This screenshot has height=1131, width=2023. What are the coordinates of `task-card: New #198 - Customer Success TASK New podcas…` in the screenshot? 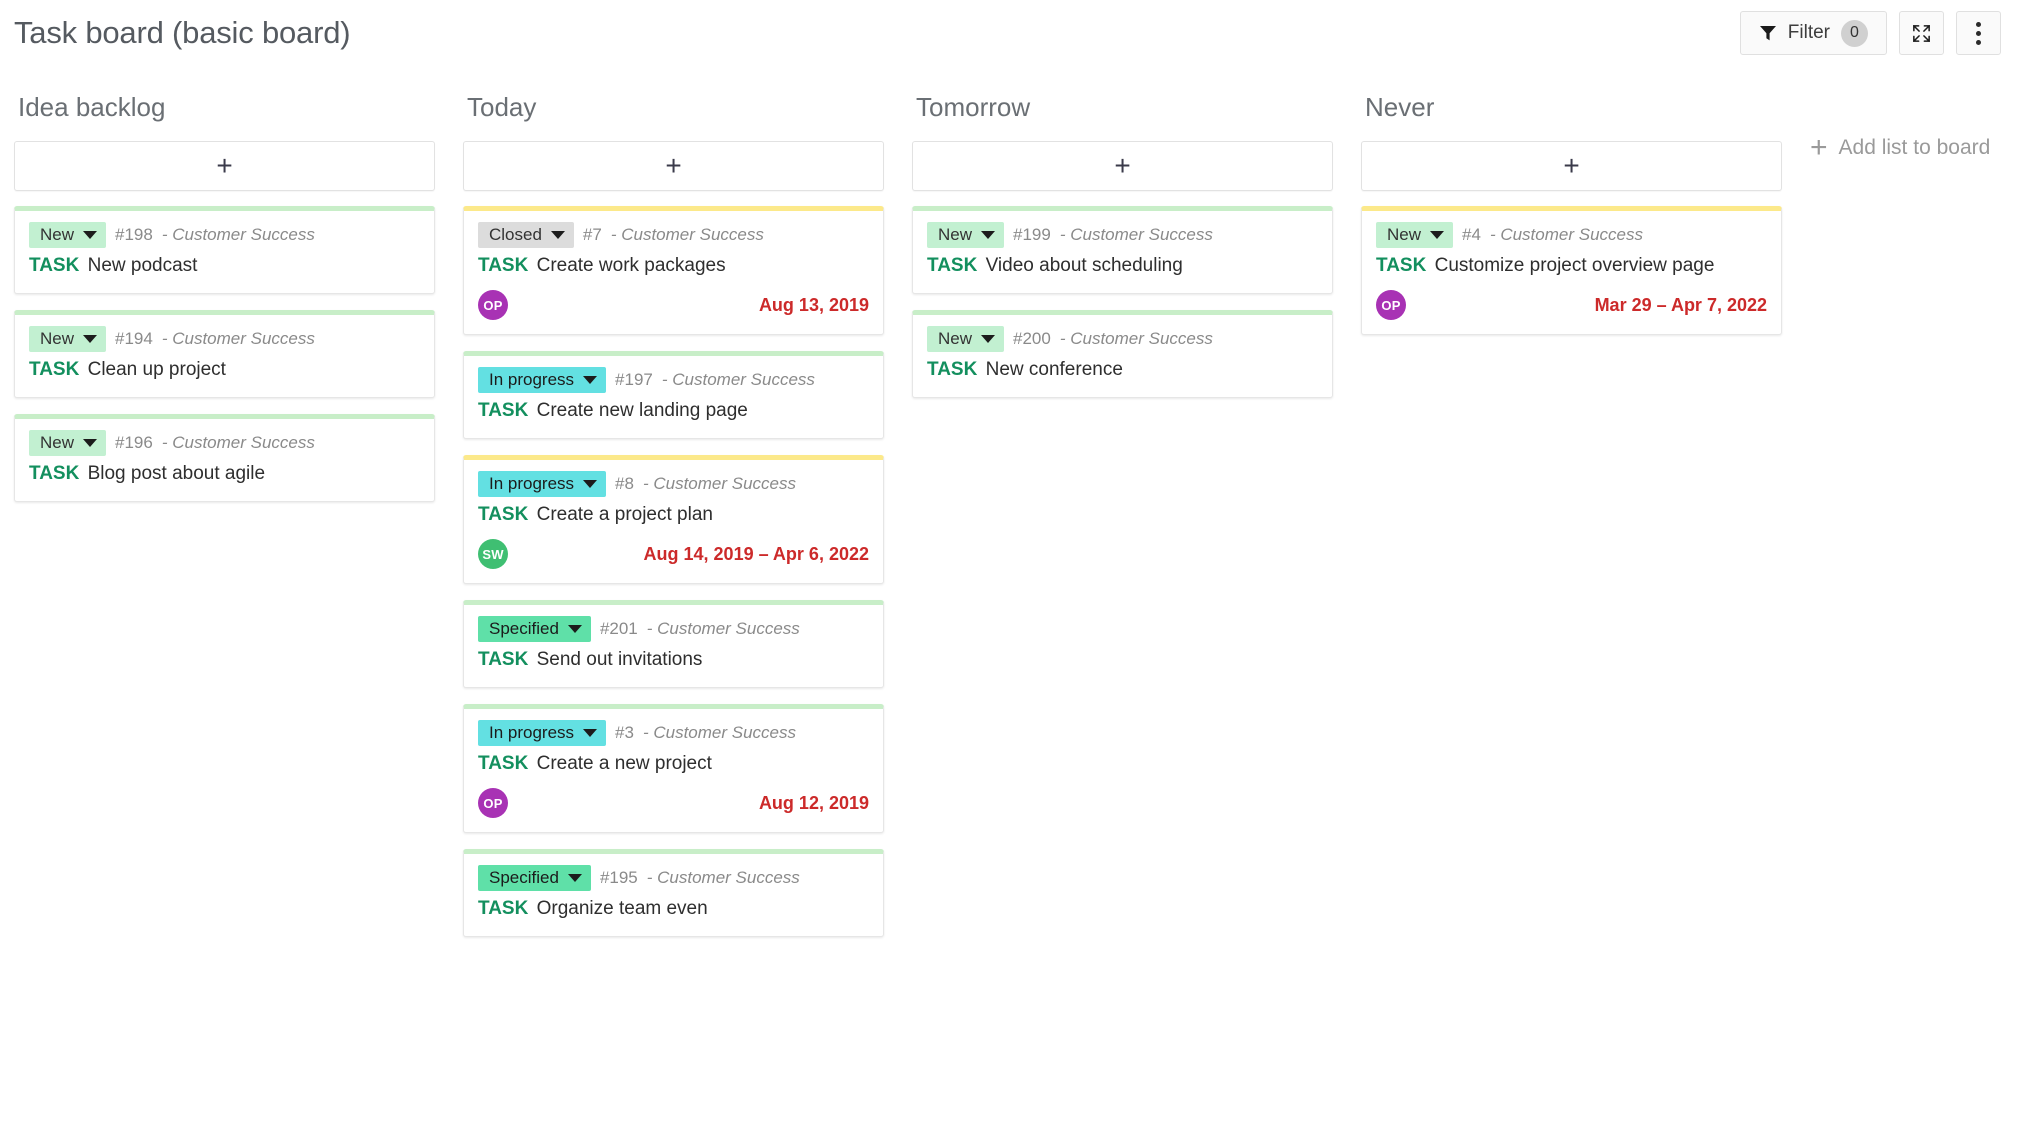 It's located at (224, 250).